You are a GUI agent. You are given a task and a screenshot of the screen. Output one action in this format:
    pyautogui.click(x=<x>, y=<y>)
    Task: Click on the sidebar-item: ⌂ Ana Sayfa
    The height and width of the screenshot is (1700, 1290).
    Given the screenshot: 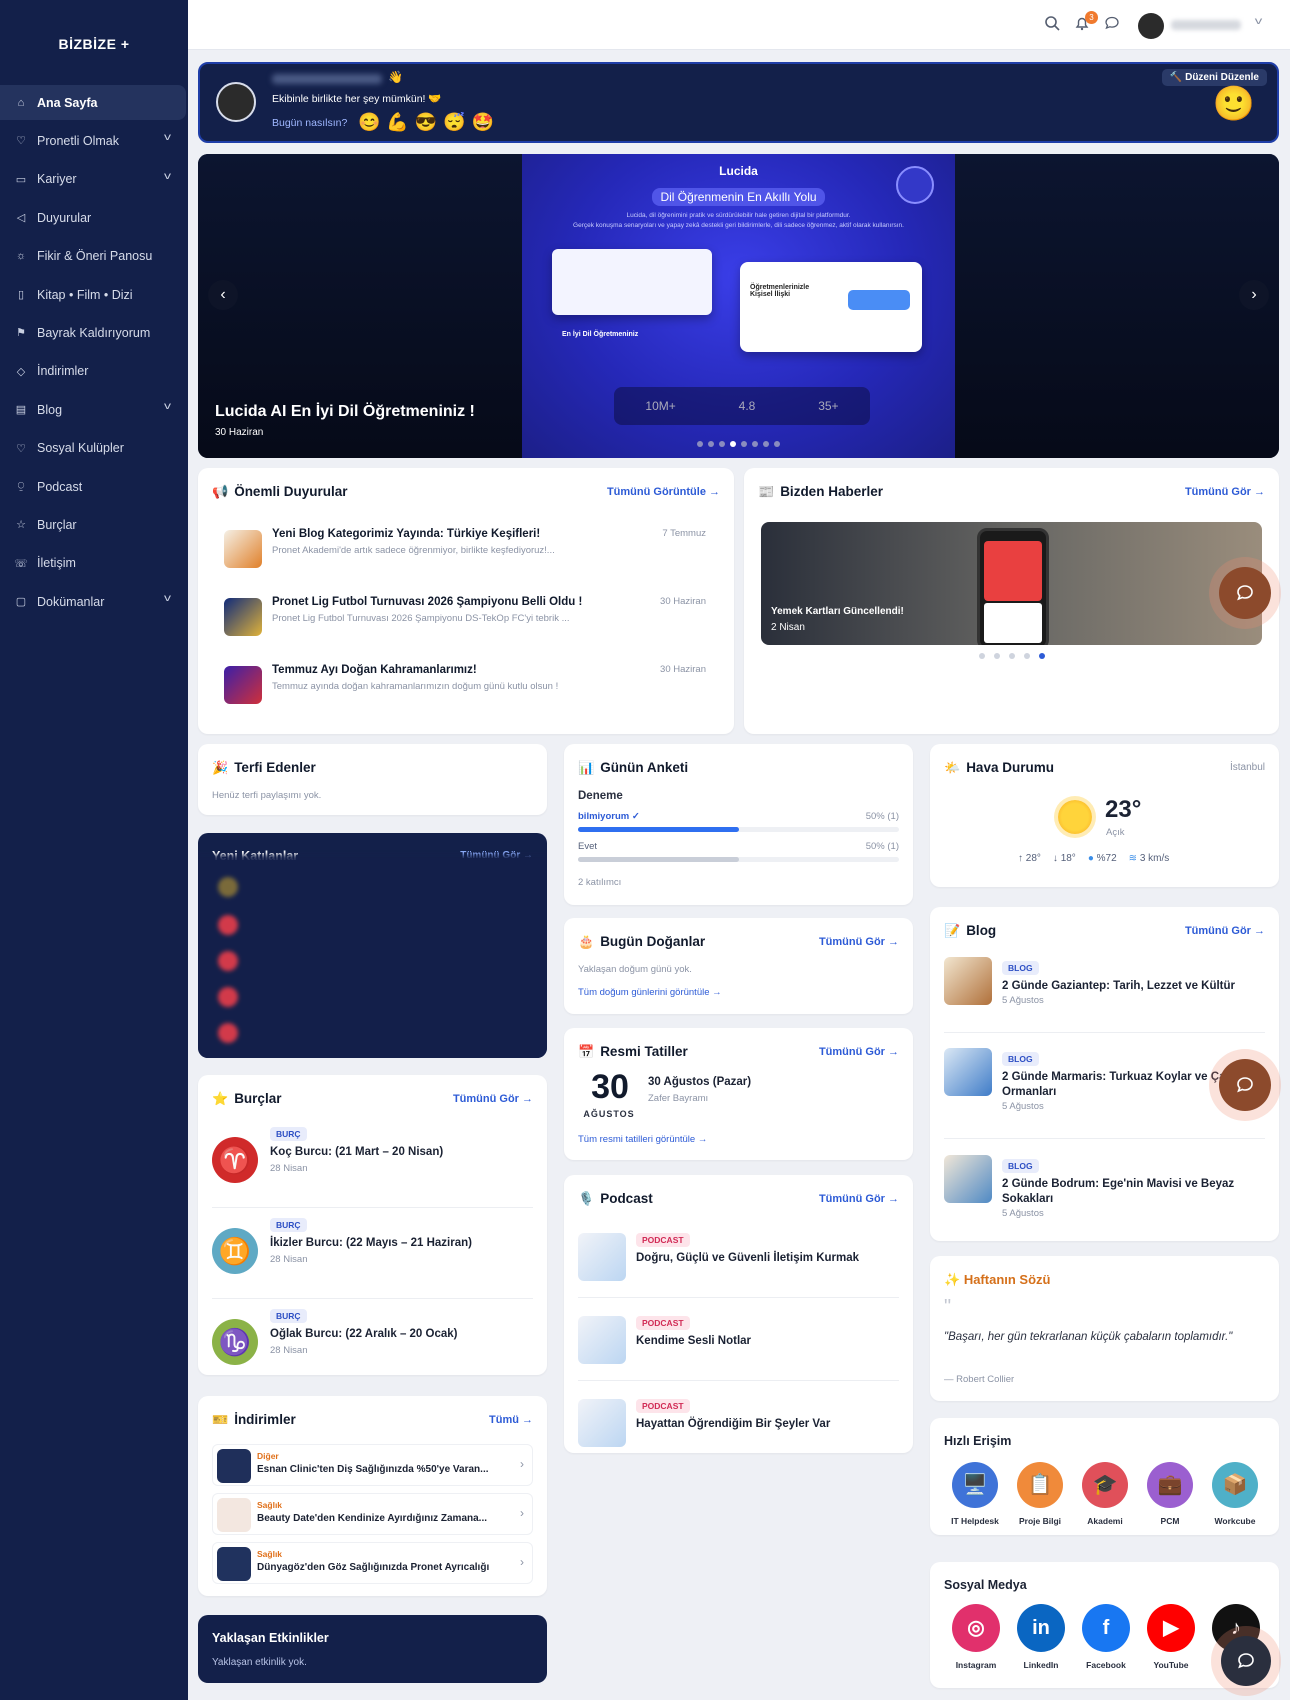 What is the action you would take?
    pyautogui.click(x=93, y=102)
    